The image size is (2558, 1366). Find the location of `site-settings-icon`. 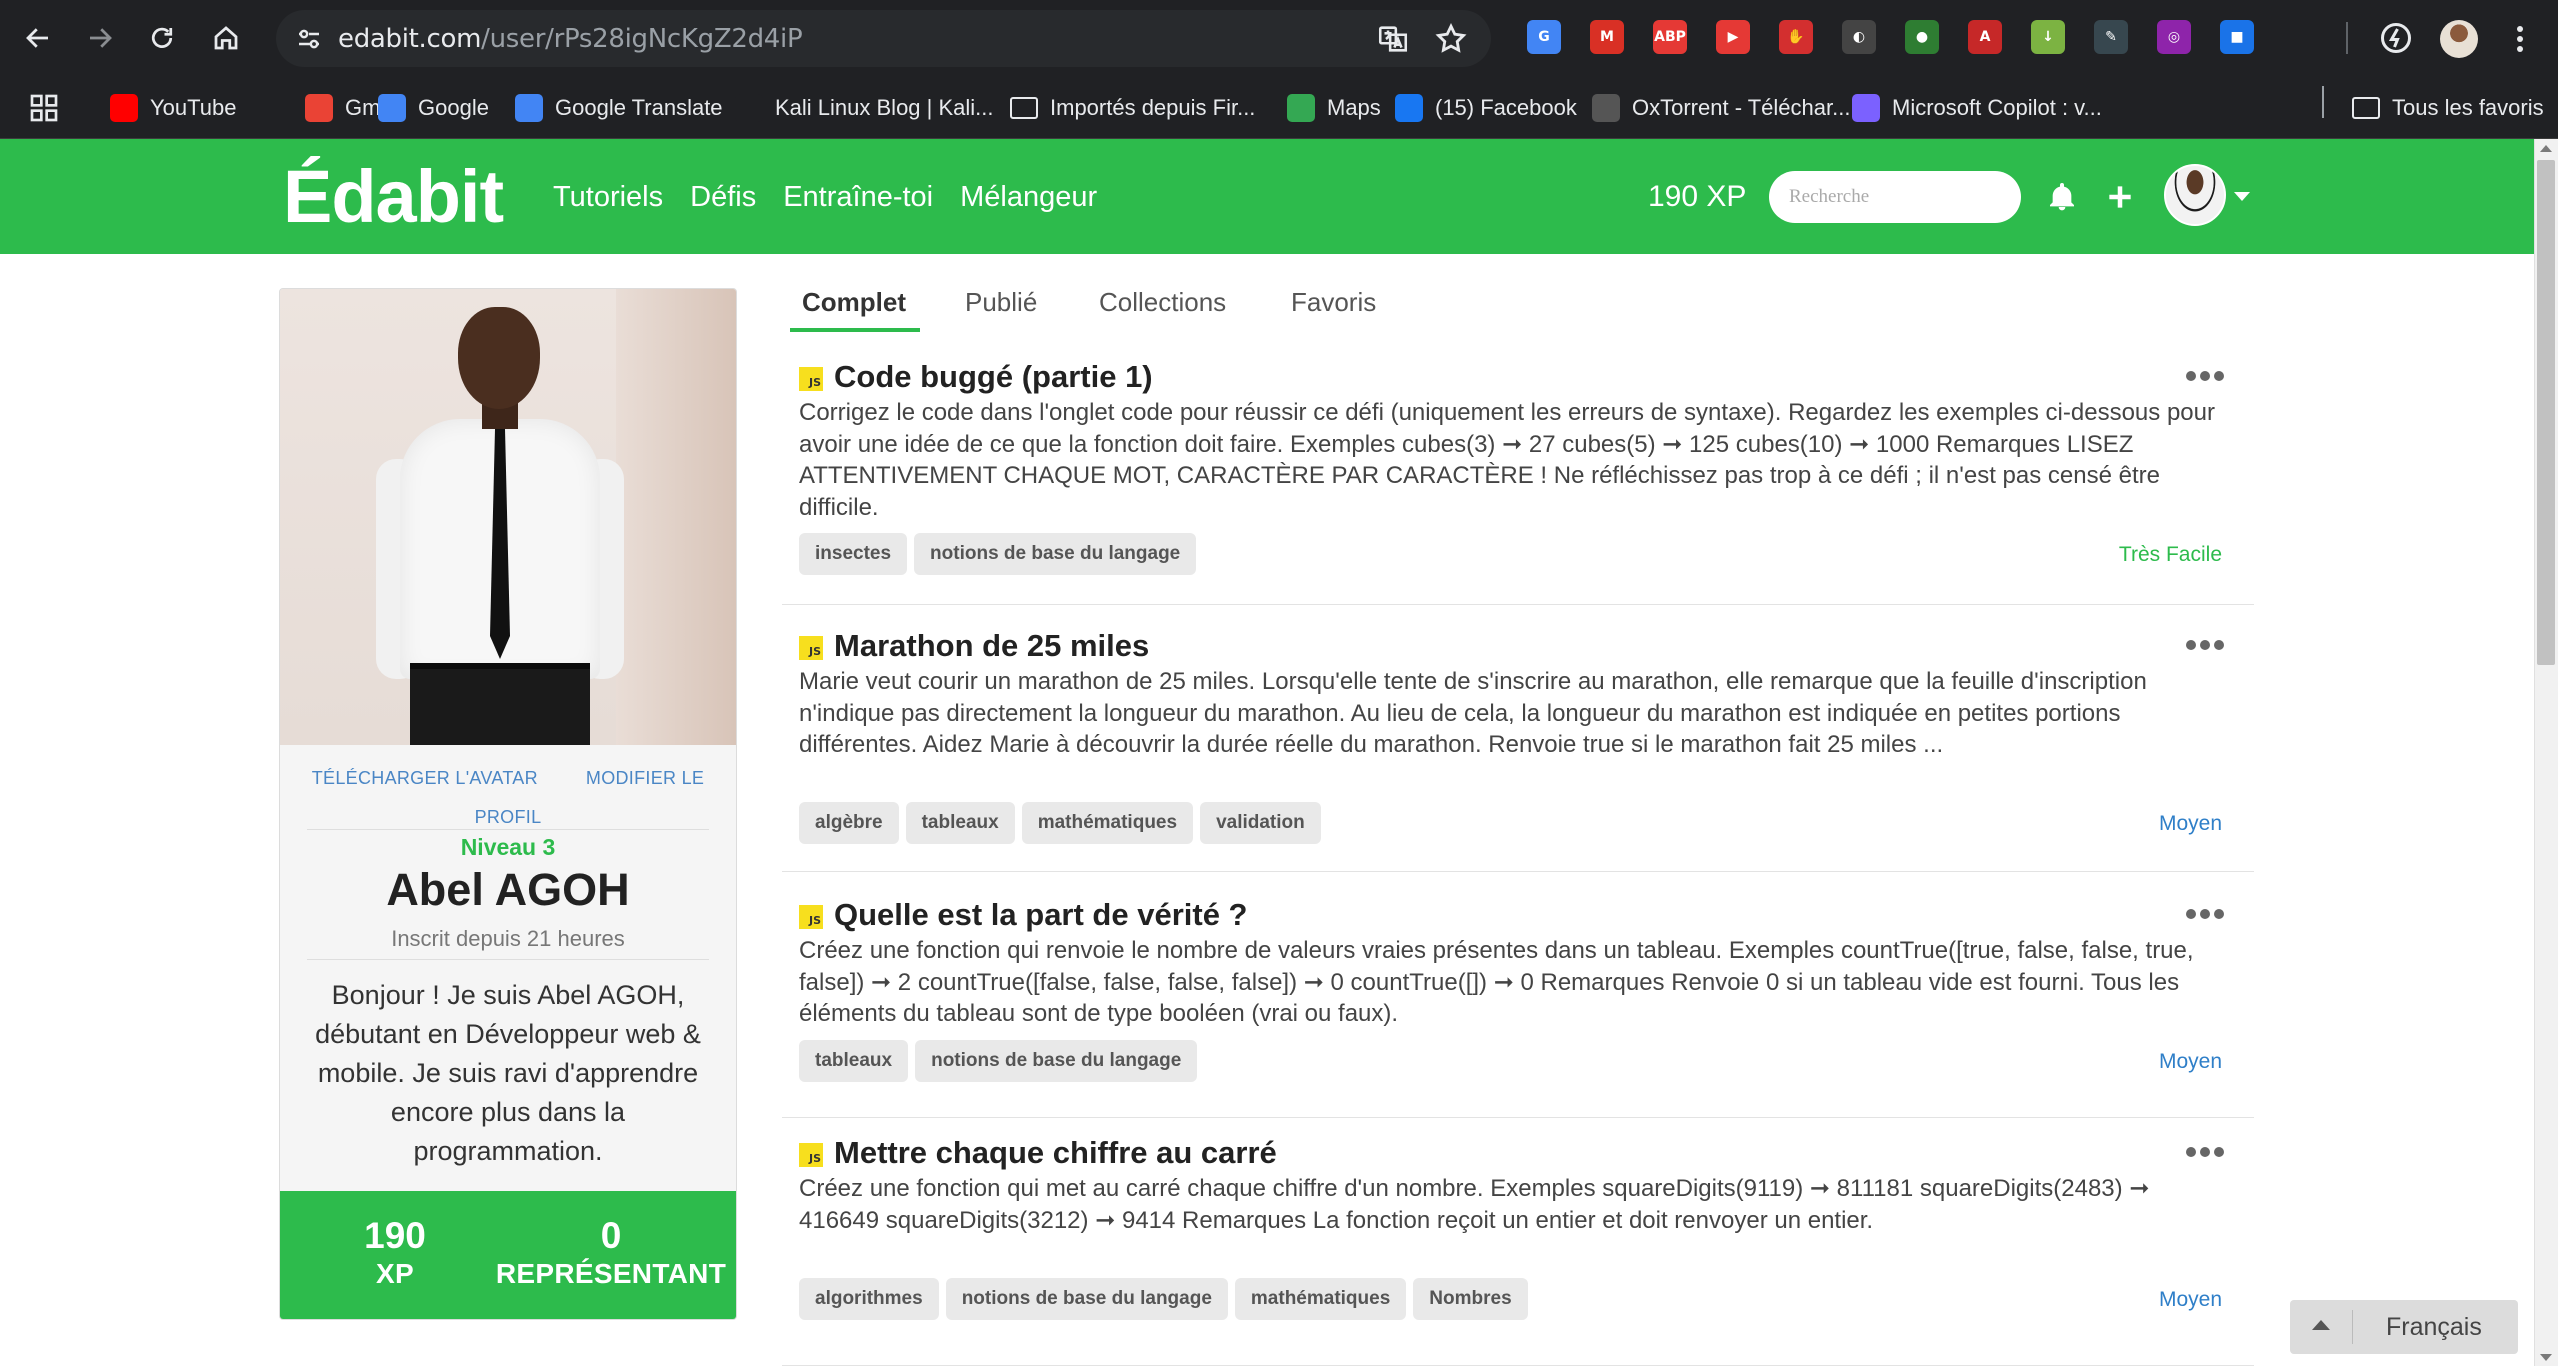

site-settings-icon is located at coordinates (309, 39).